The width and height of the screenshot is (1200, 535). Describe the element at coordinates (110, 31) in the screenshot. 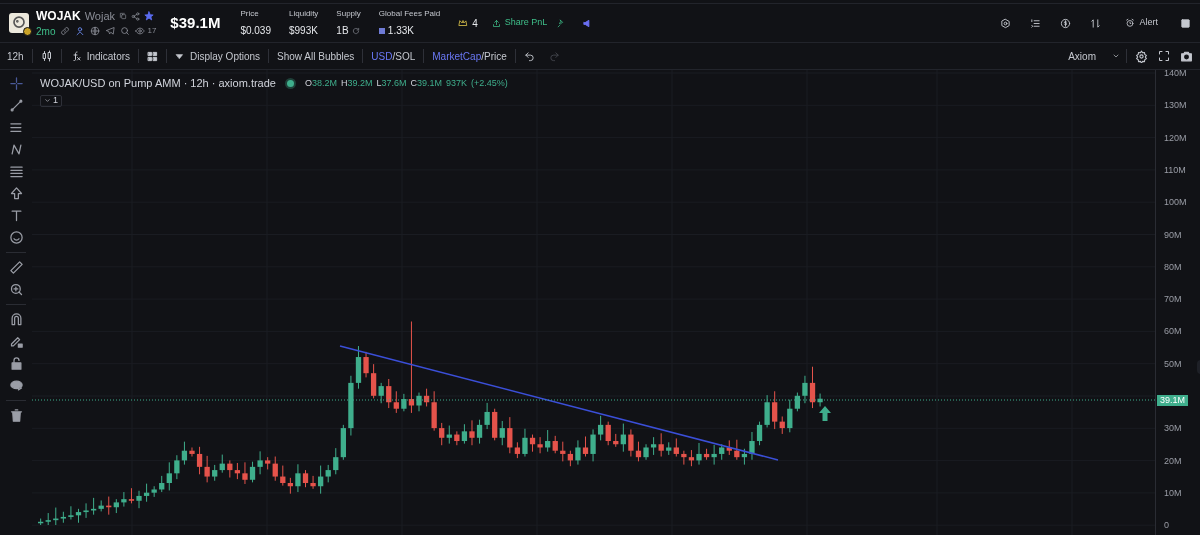

I see `telegram-icon` at that location.